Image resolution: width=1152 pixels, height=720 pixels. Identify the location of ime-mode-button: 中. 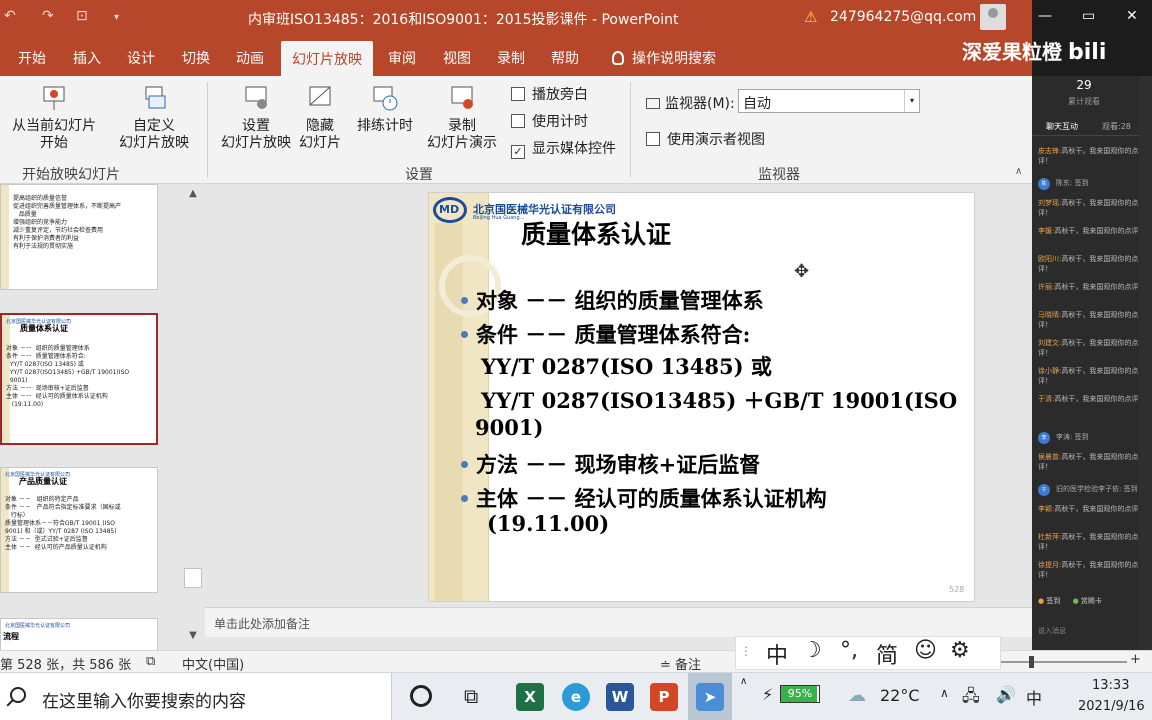
(777, 654).